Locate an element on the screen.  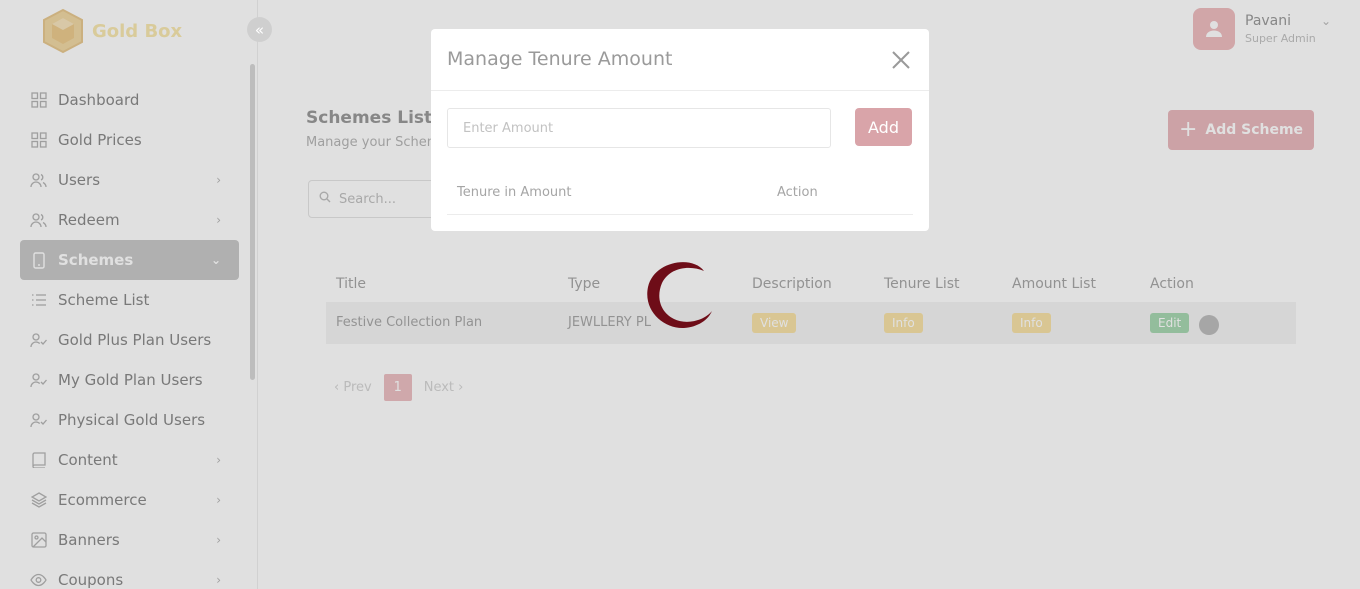
close-icon is located at coordinates (901, 60).